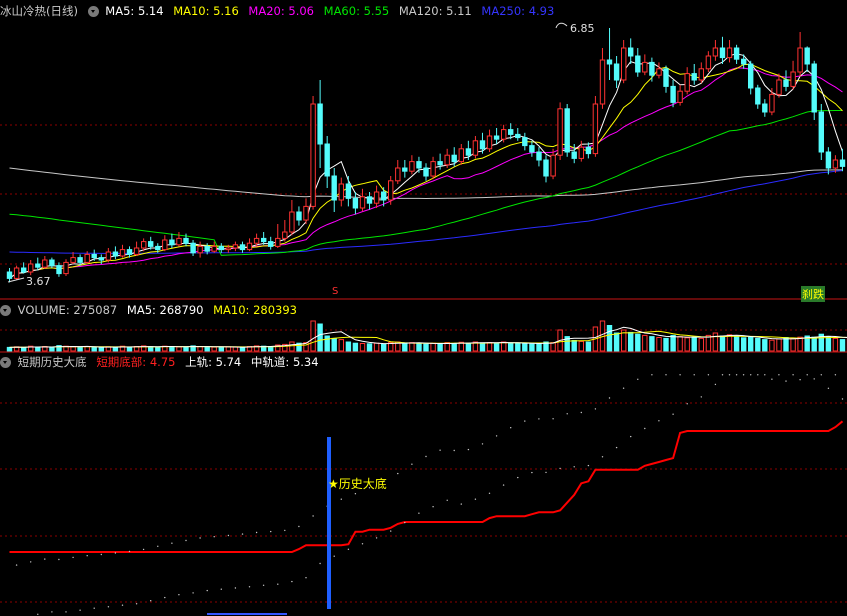 Image resolution: width=847 pixels, height=616 pixels. What do you see at coordinates (162, 362) in the screenshot?
I see `bottom-pane-header: 短期历史大底 短期底部: 4.75 上轨: 5.74 中轨道: 5.34` at bounding box center [162, 362].